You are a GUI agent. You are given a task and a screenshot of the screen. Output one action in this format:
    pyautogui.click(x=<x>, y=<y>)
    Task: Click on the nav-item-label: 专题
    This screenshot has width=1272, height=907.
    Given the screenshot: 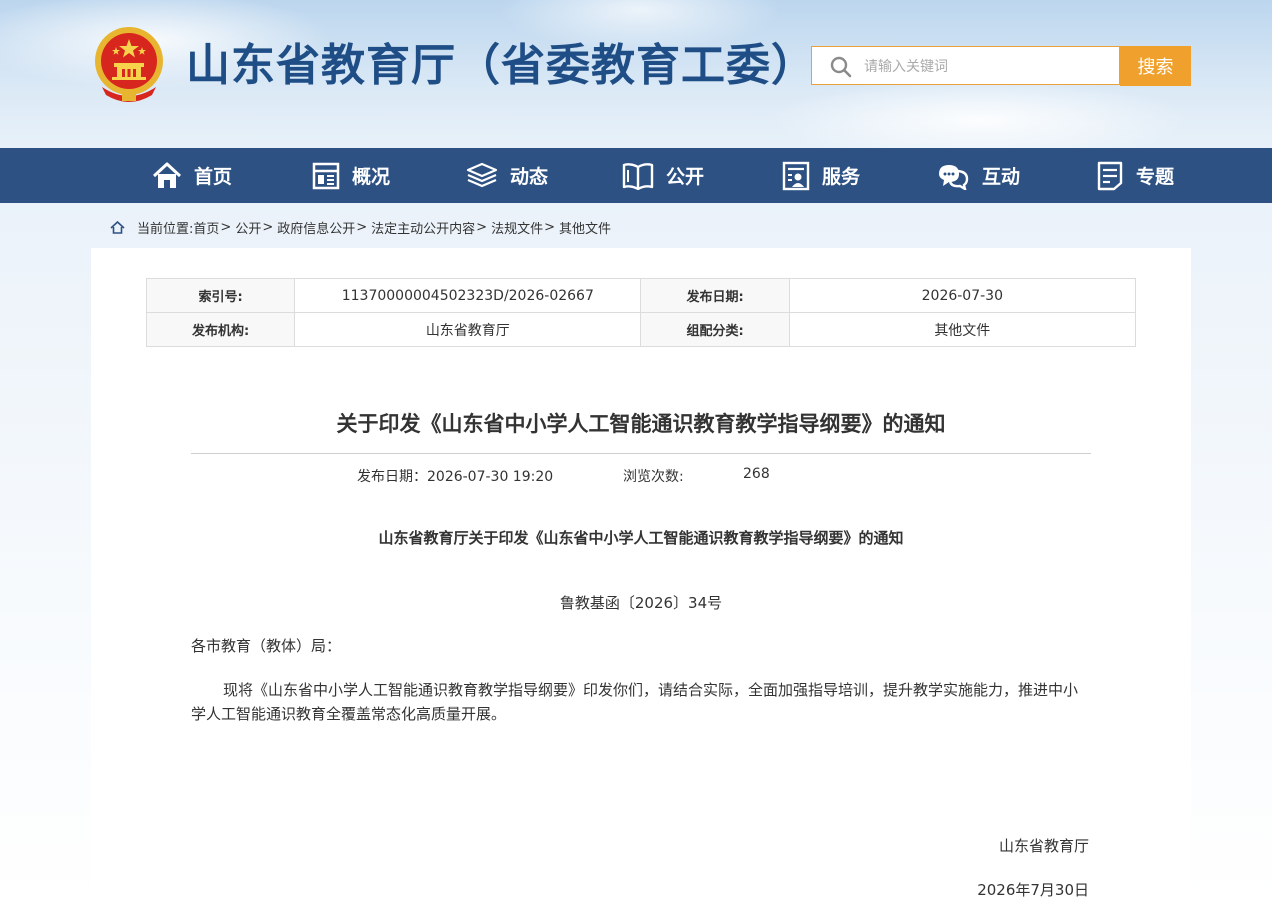 What is the action you would take?
    pyautogui.click(x=1155, y=177)
    